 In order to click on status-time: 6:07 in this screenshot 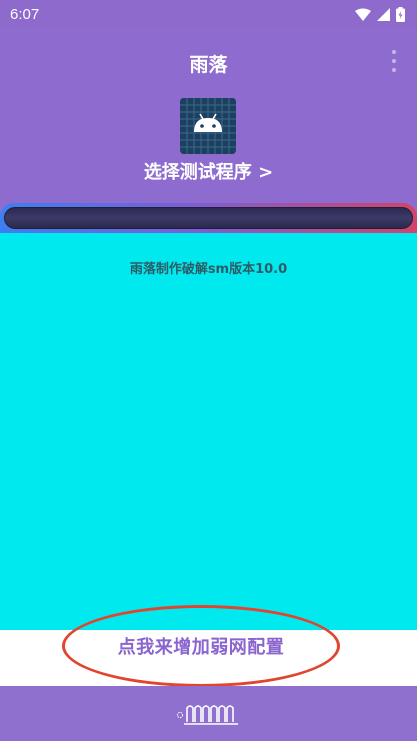, I will do `click(25, 14)`.